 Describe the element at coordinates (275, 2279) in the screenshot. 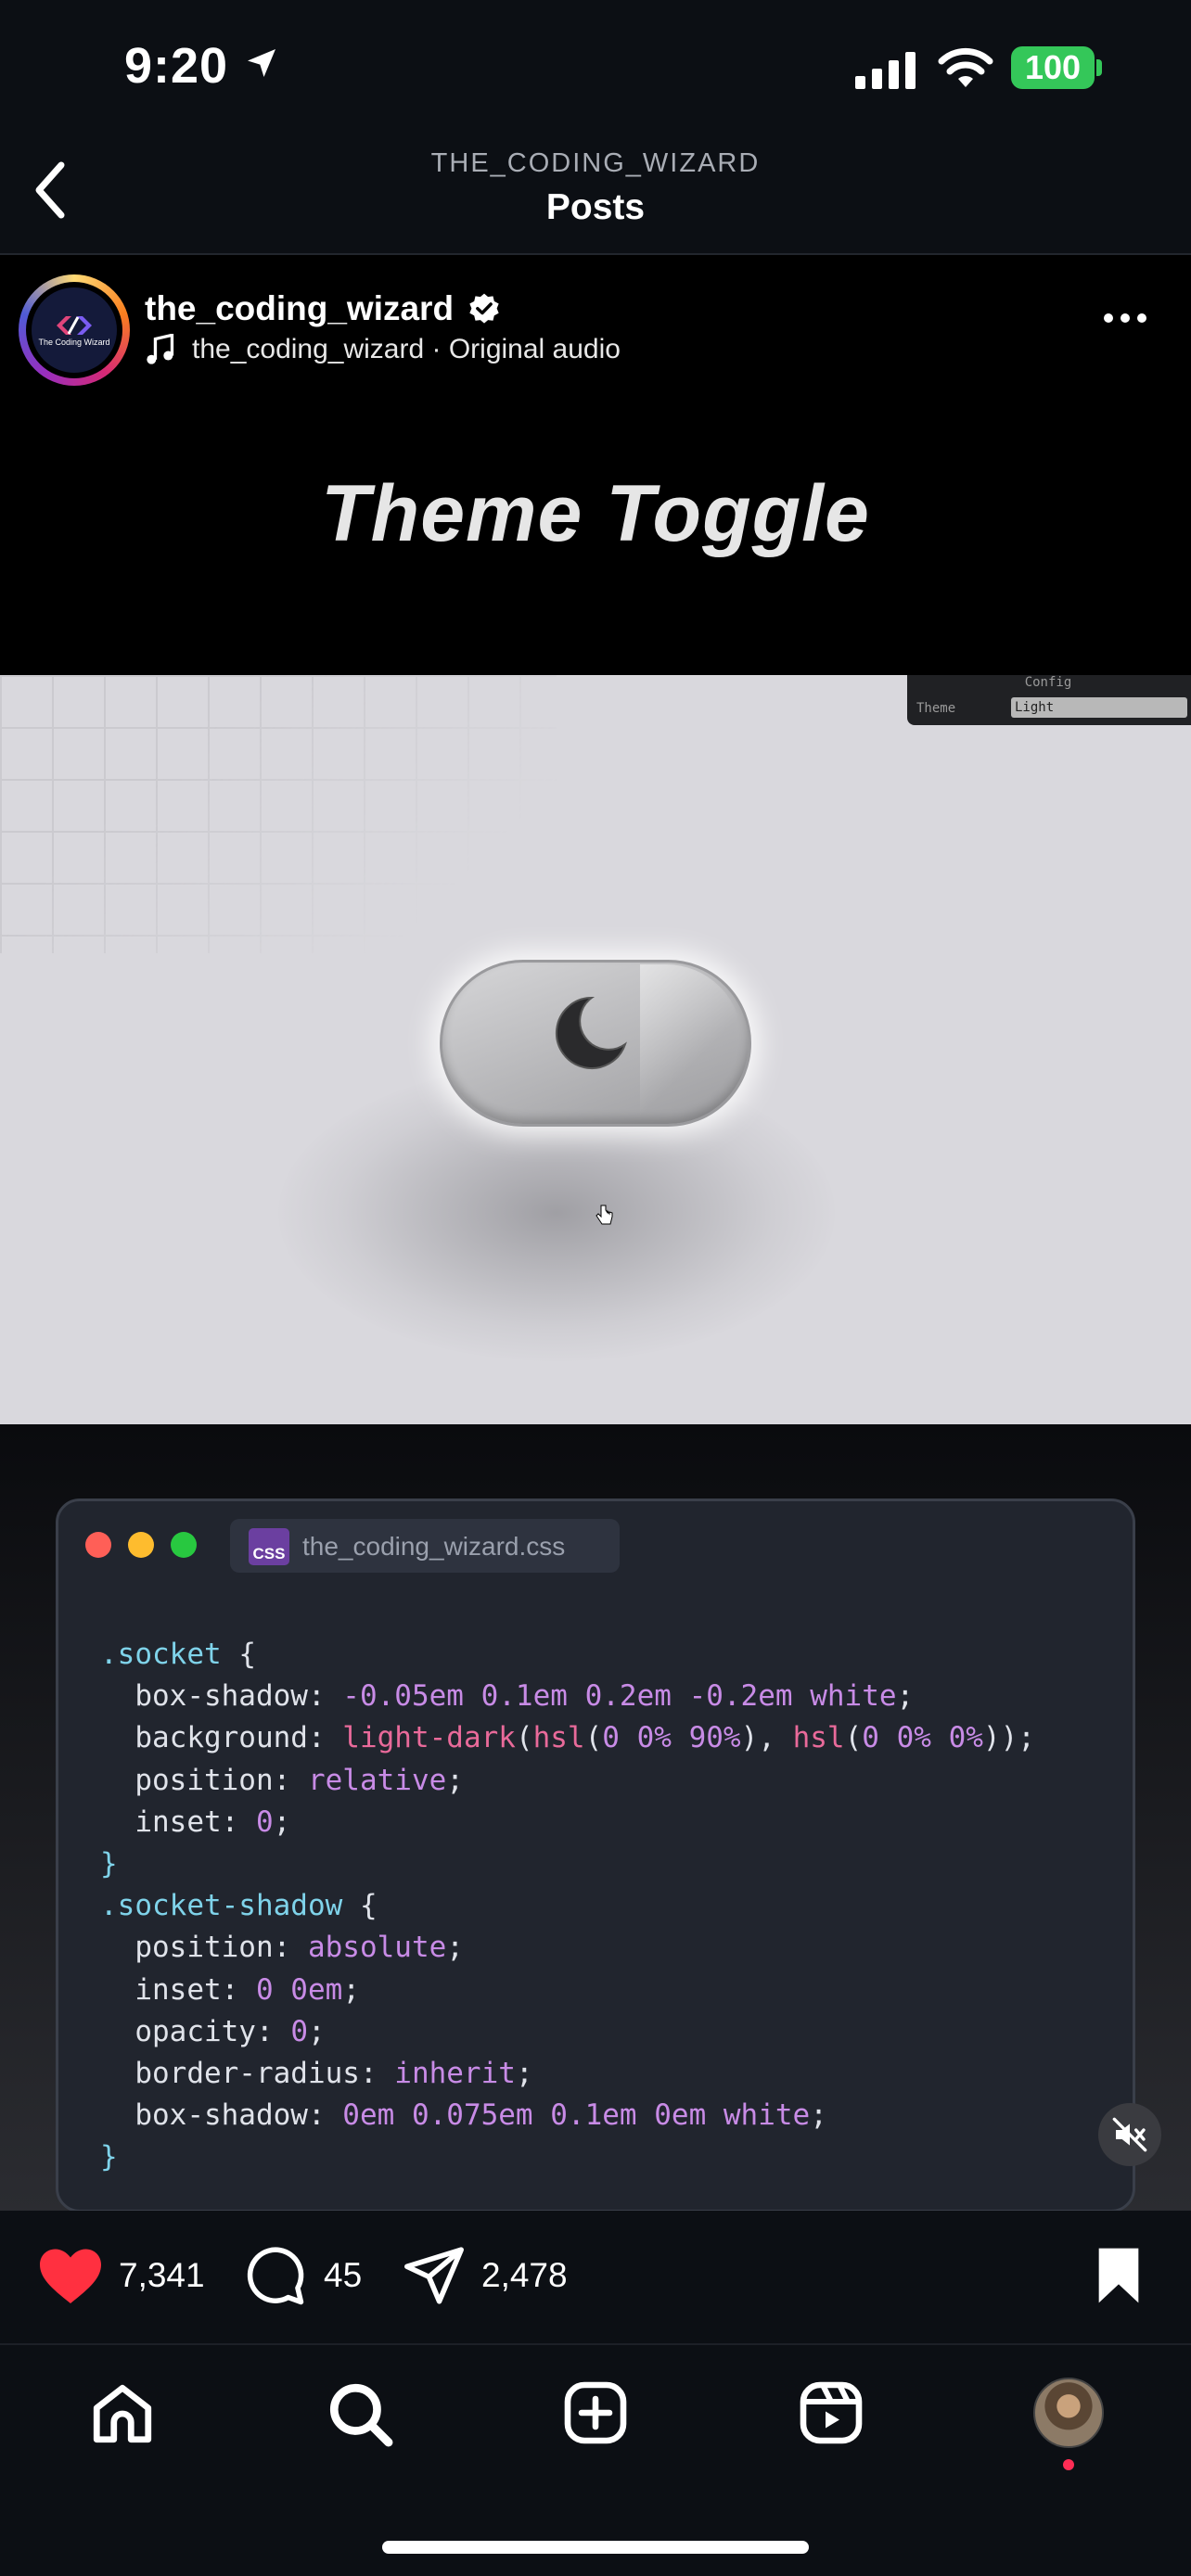

I see `comment-icon` at that location.